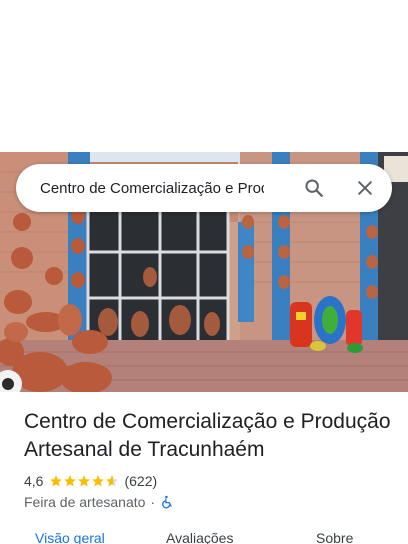  Describe the element at coordinates (167, 502) in the screenshot. I see `wheelchair-accessible-icon` at that location.